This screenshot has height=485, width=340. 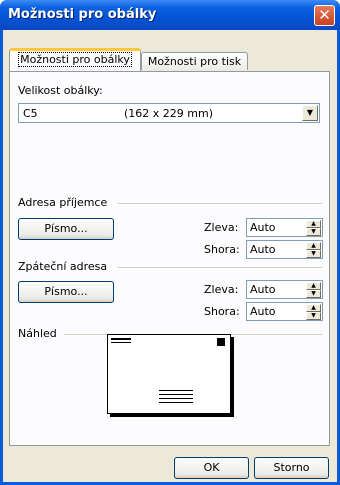 I want to click on return-top-value: Auto, so click(x=263, y=311).